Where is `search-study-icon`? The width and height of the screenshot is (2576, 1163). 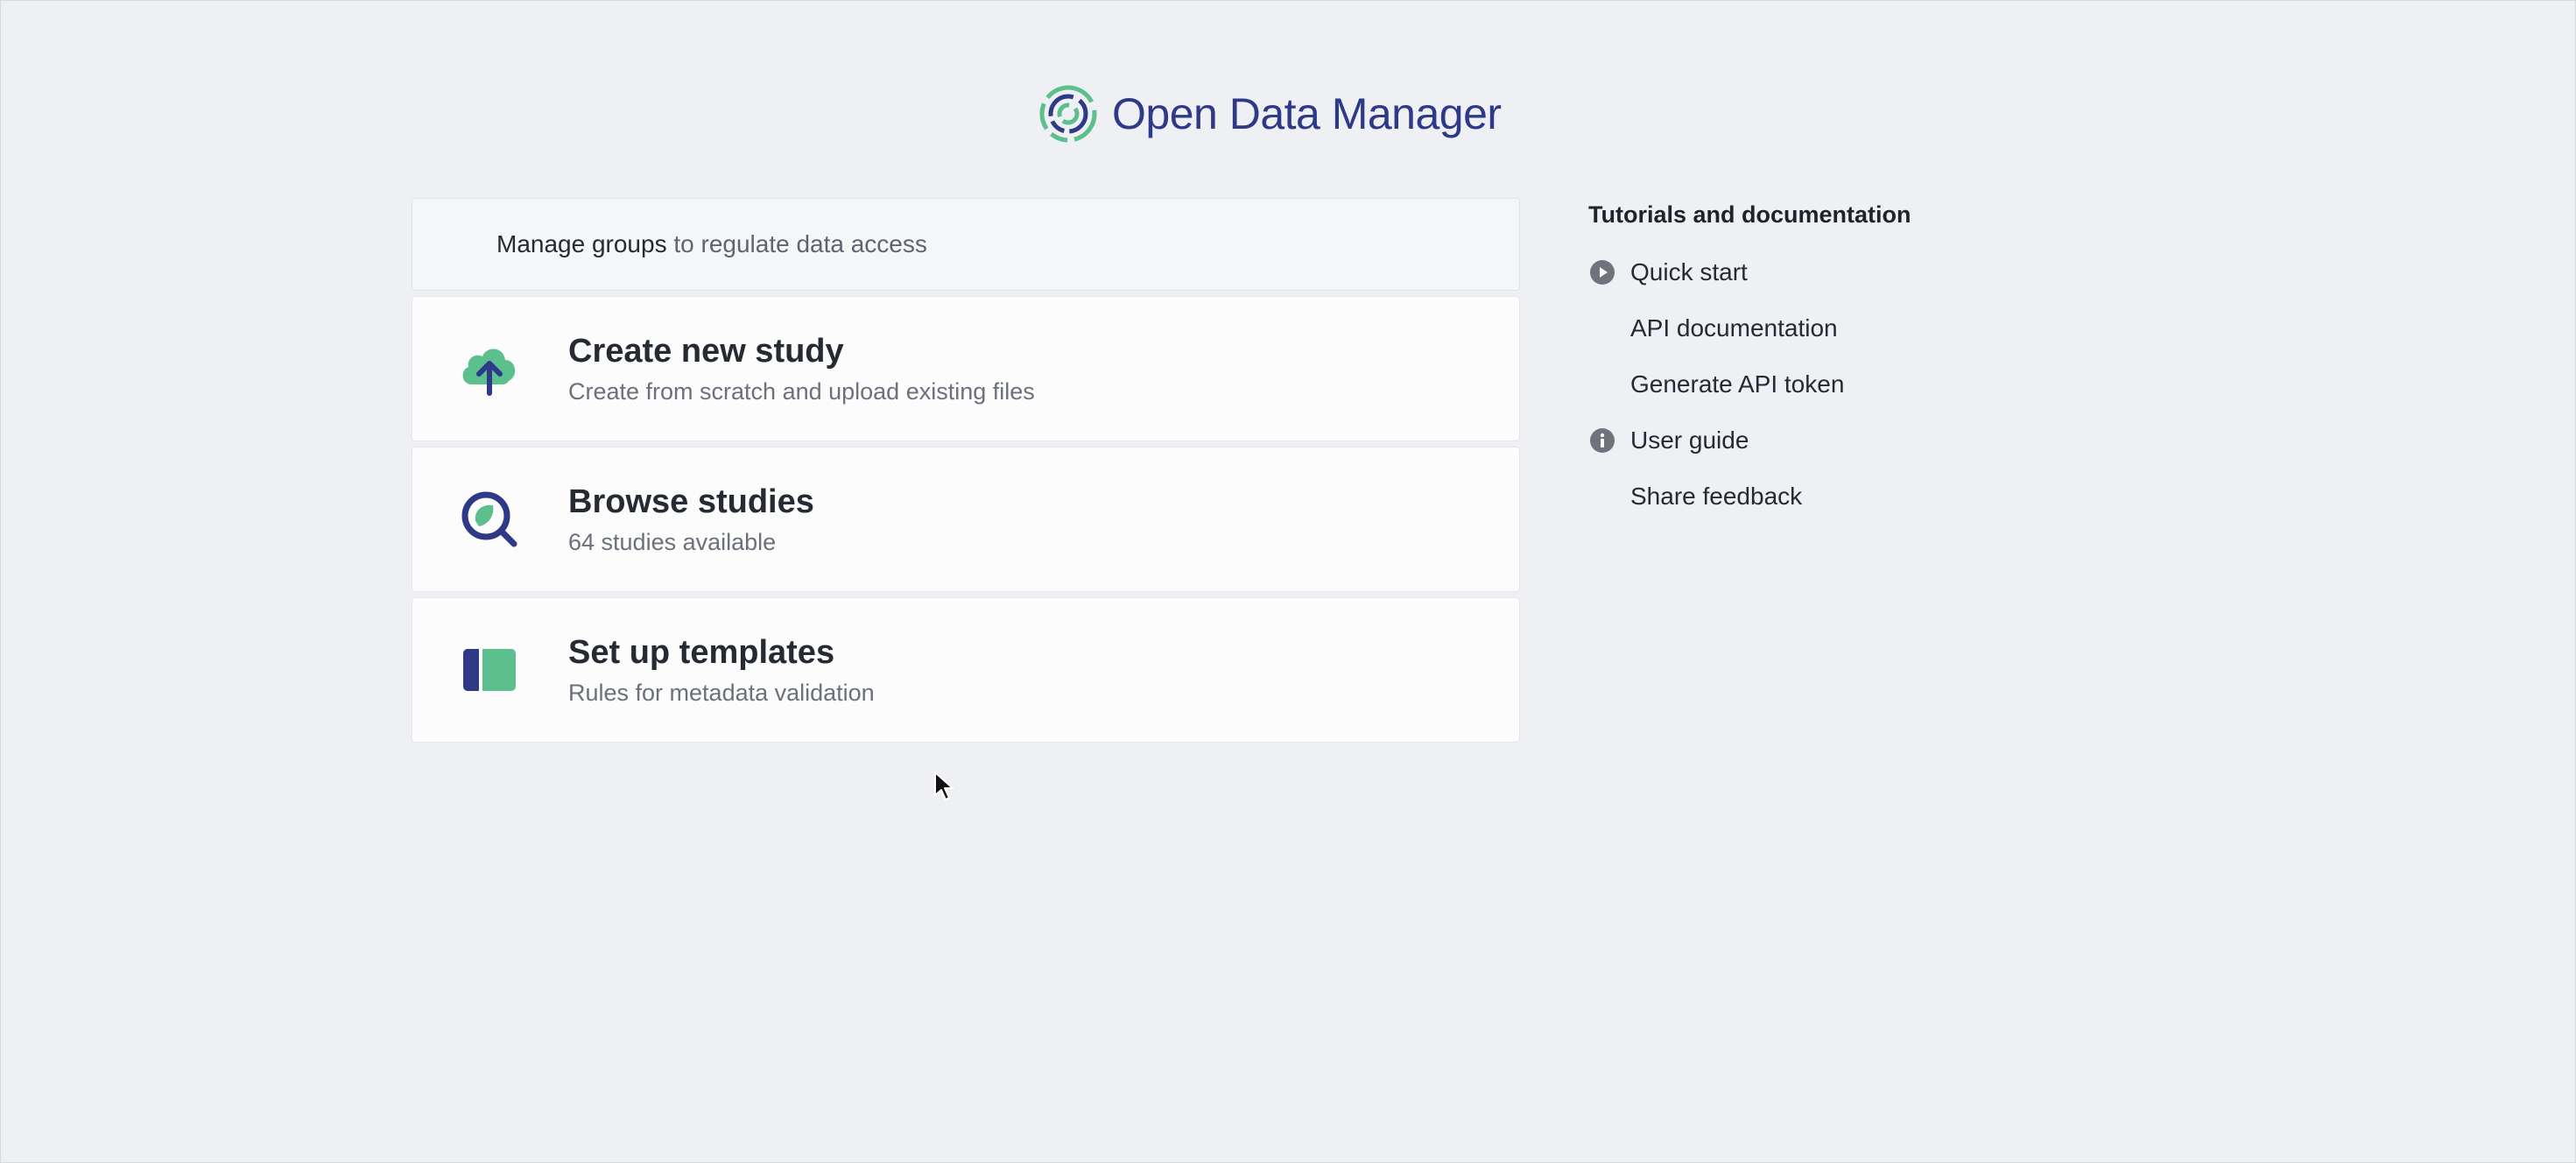
search-study-icon is located at coordinates (489, 519).